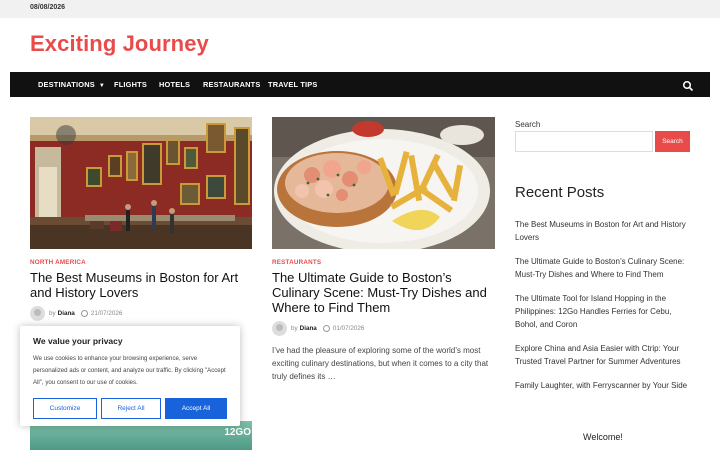  Describe the element at coordinates (237, 432) in the screenshot. I see `12go-logo: 12GO` at that location.